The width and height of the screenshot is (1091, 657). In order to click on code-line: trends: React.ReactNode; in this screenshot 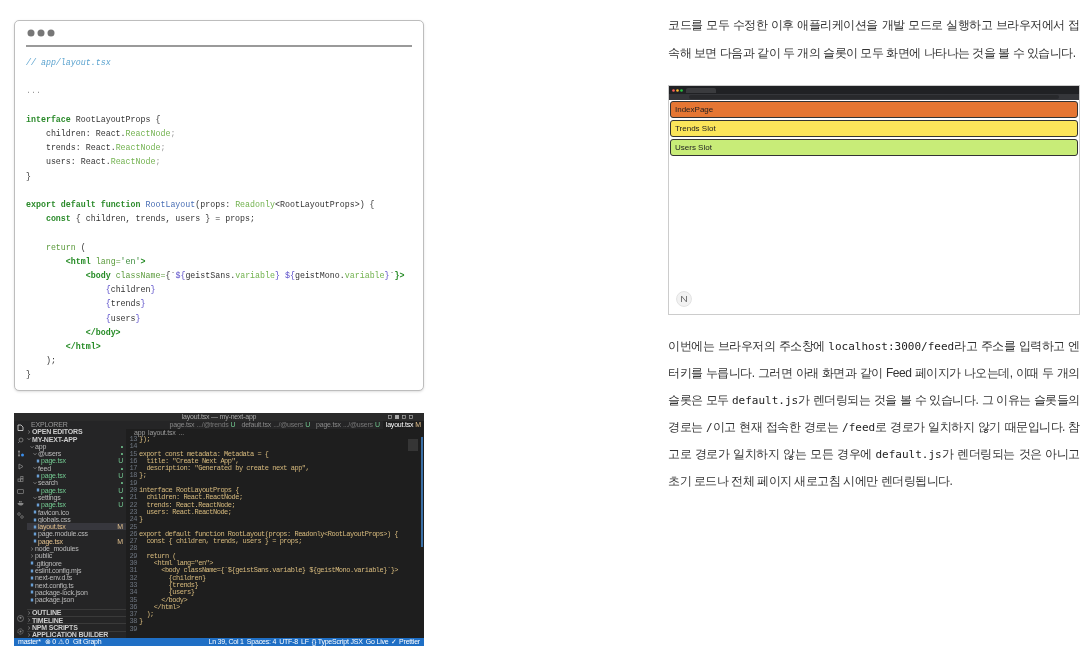, I will do `click(105, 148)`.